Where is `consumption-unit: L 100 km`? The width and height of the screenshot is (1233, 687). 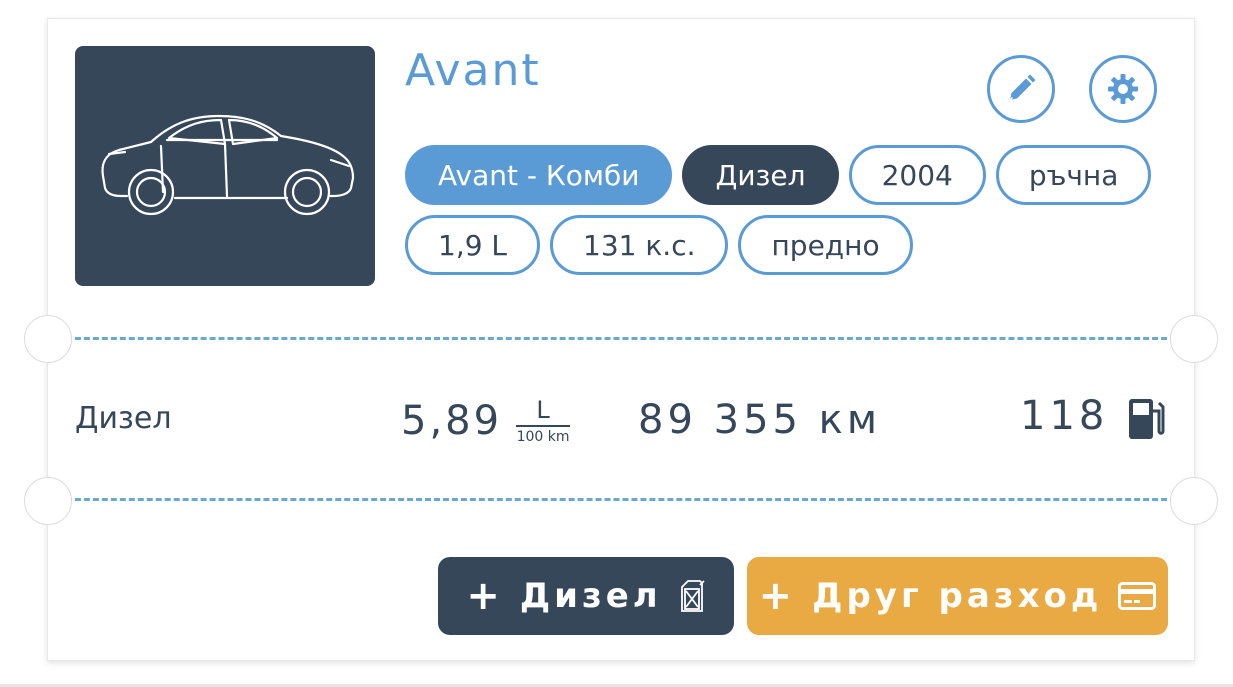
consumption-unit: L 100 km is located at coordinates (543, 420).